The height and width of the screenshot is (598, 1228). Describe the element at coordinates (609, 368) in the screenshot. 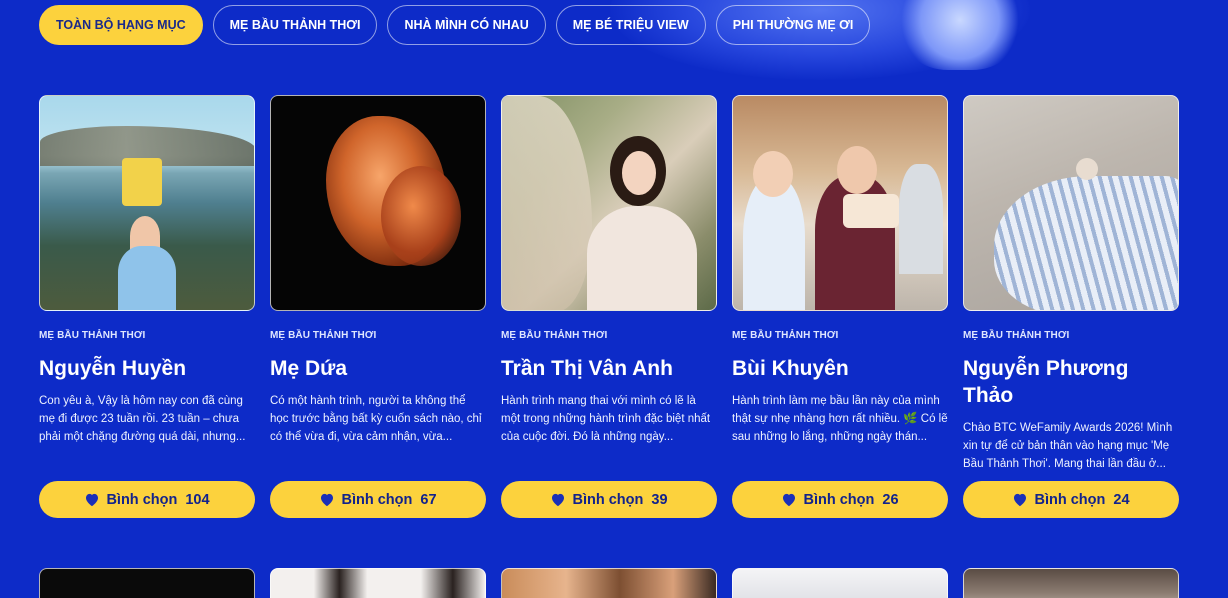

I see `contestant-name: Trần Thị Vân Anh` at that location.